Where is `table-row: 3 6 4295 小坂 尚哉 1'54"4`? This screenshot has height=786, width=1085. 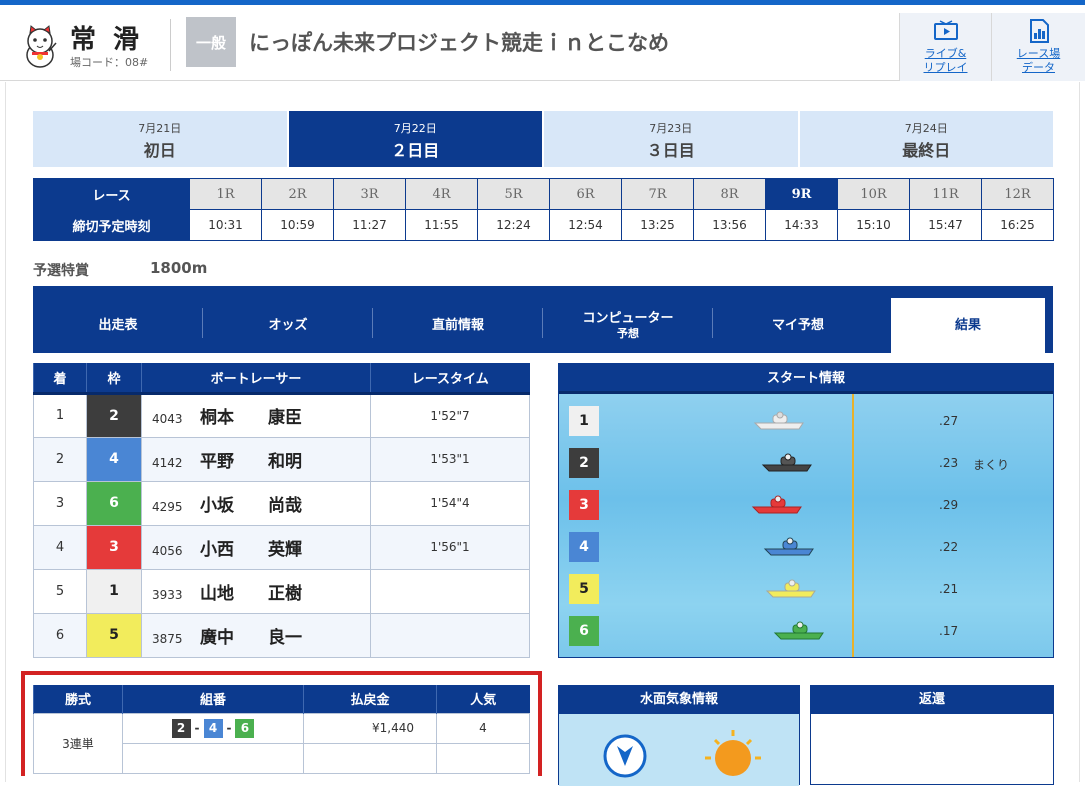
table-row: 3 6 4295 小坂 尚哉 1'54"4 is located at coordinates (281, 503).